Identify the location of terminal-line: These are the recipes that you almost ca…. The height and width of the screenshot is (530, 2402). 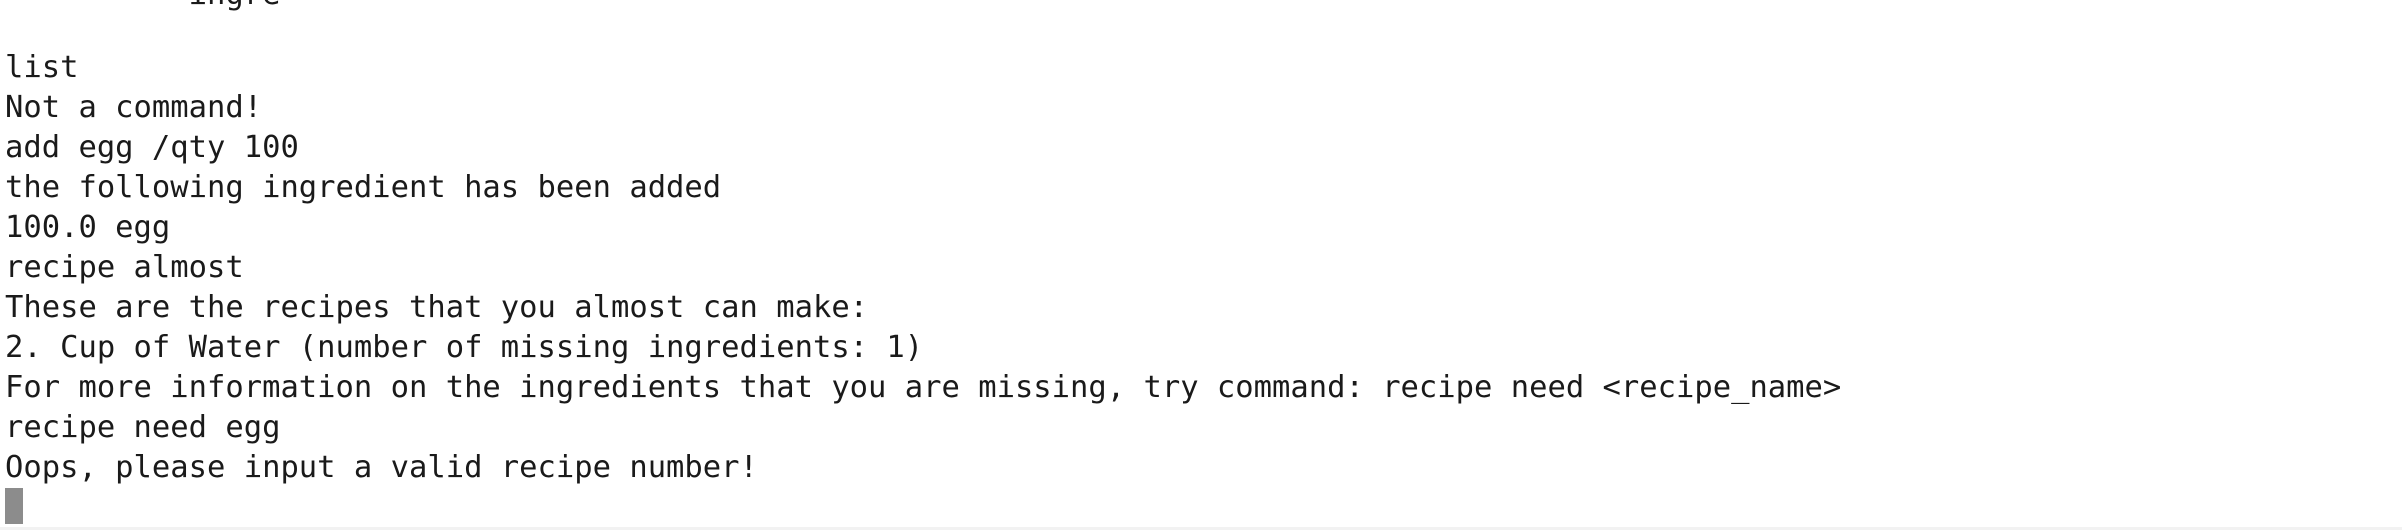
(437, 307).